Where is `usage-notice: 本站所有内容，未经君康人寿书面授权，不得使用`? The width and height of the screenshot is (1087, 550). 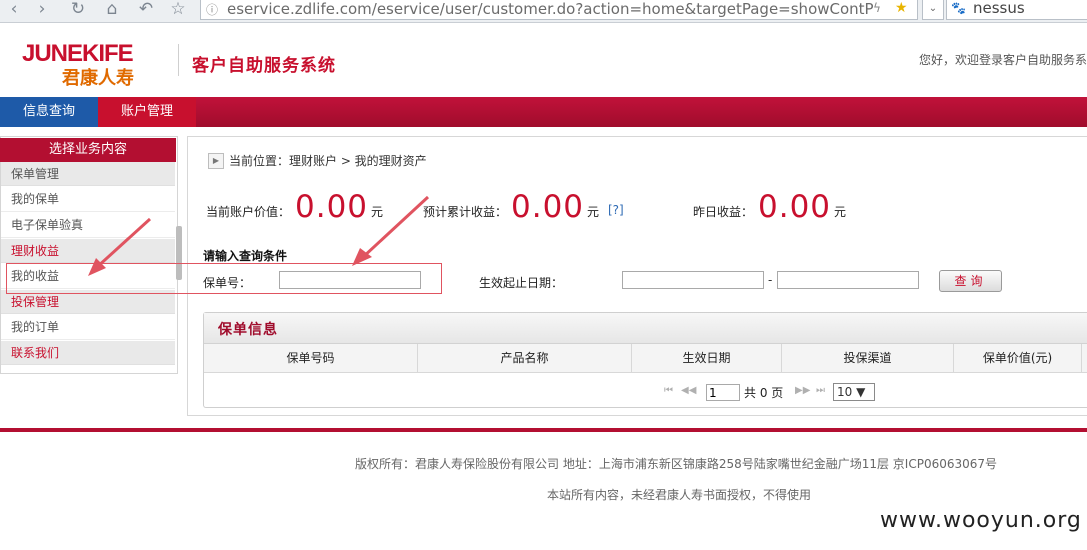
usage-notice: 本站所有内容，未经君康人寿书面授权，不得使用 is located at coordinates (679, 495).